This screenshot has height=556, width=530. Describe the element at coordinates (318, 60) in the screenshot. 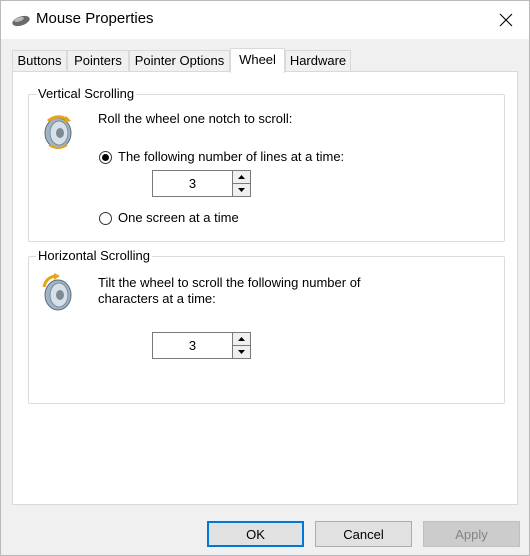

I see `tab-hardware: Hardware` at that location.